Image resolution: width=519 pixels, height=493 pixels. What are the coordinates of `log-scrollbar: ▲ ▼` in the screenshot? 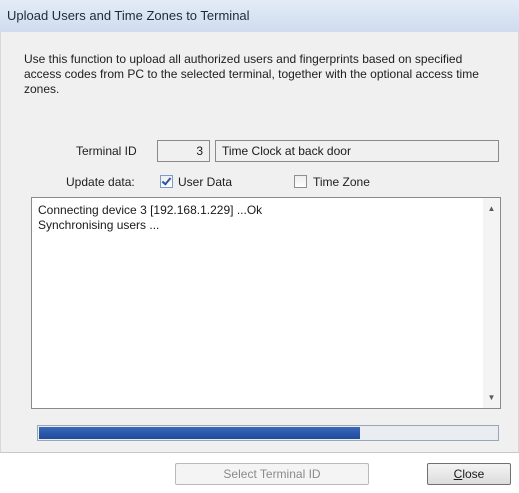 It's located at (491, 303).